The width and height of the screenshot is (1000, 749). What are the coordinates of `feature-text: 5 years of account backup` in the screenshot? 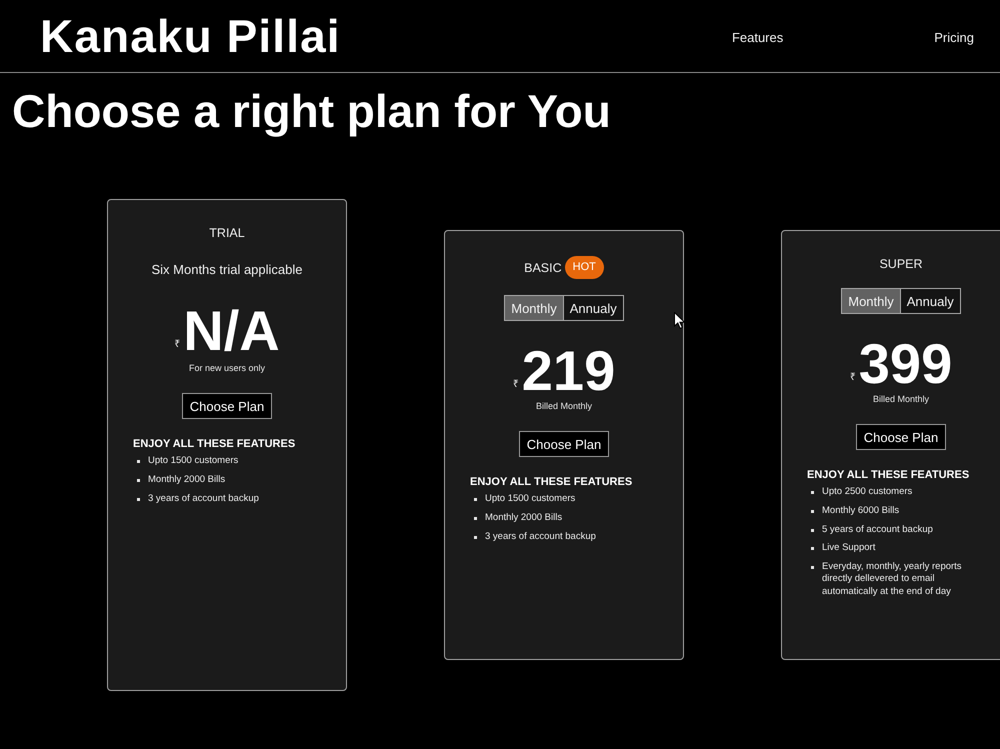 It's located at (877, 530).